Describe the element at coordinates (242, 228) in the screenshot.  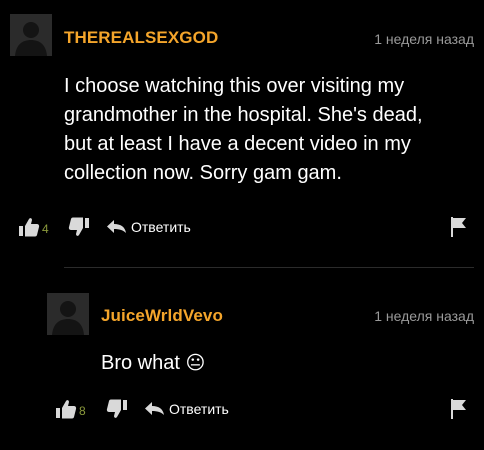
I see `comment-actions: 4 Ответить` at that location.